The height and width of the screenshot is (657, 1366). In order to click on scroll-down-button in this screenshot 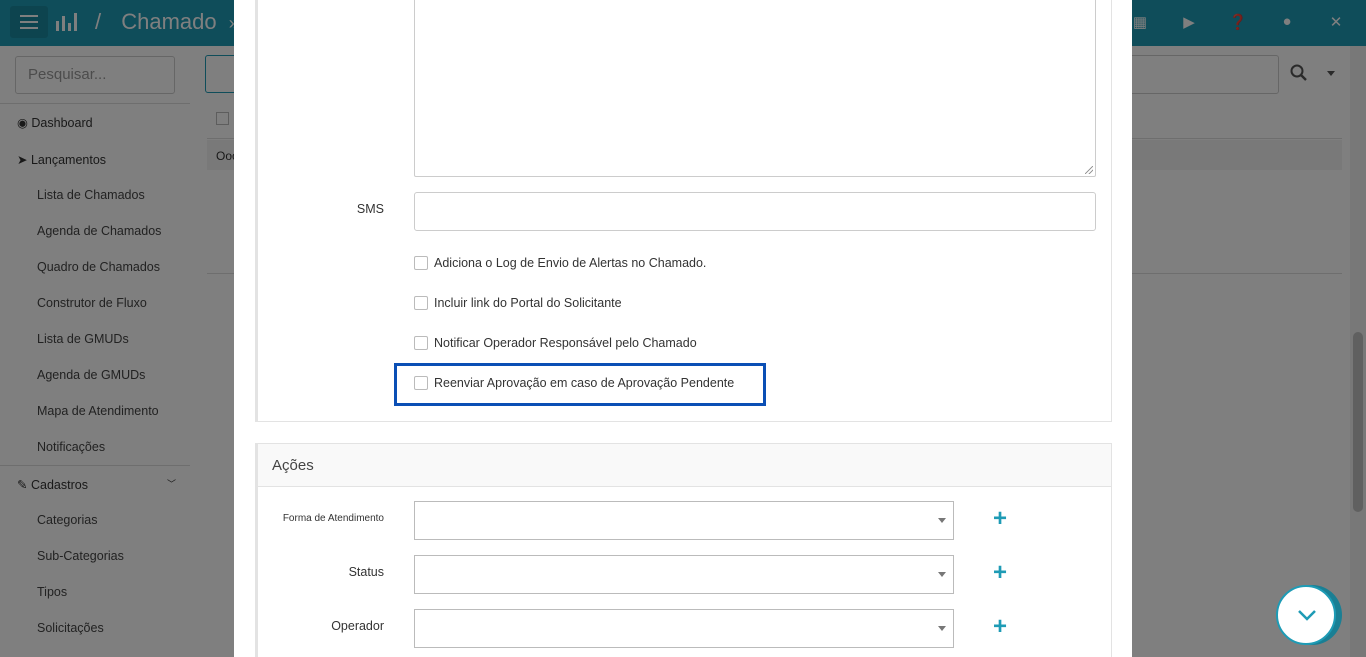, I will do `click(1306, 615)`.